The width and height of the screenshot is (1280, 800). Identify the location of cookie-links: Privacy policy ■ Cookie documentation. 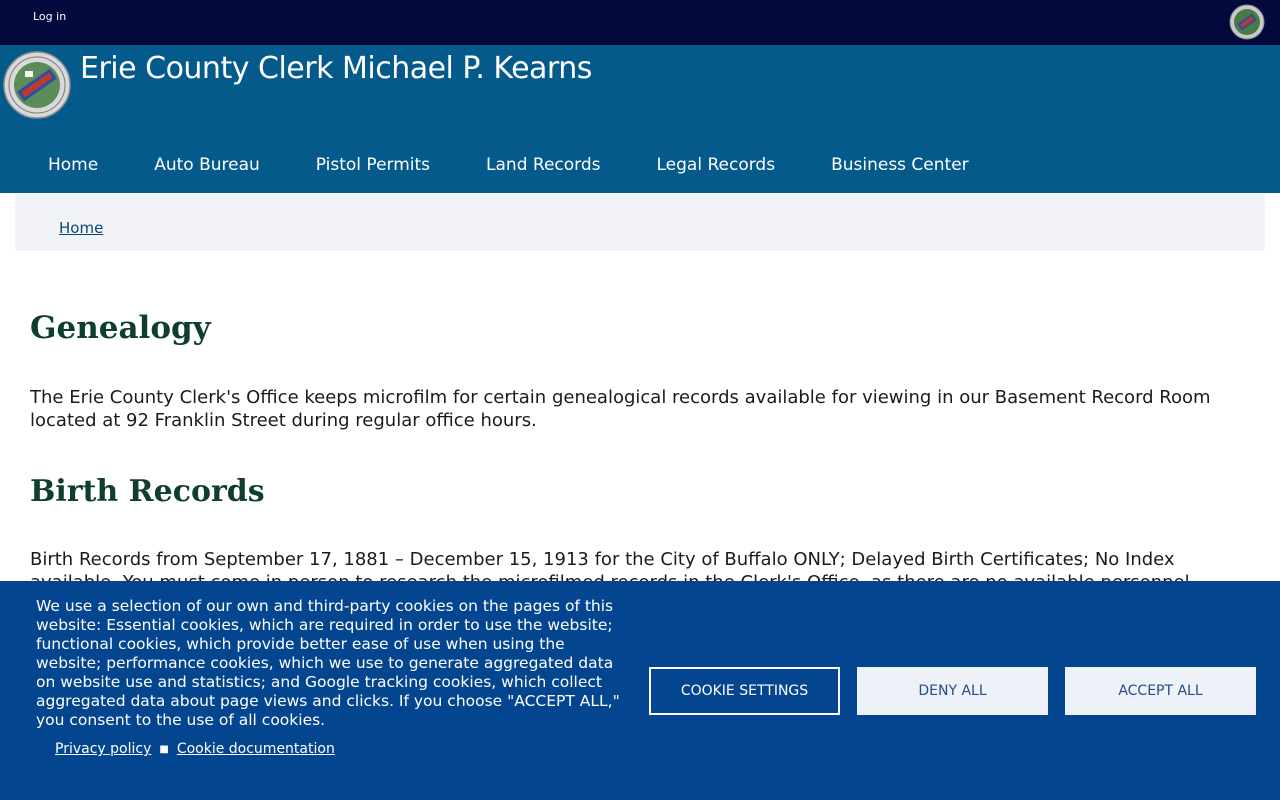
(195, 749).